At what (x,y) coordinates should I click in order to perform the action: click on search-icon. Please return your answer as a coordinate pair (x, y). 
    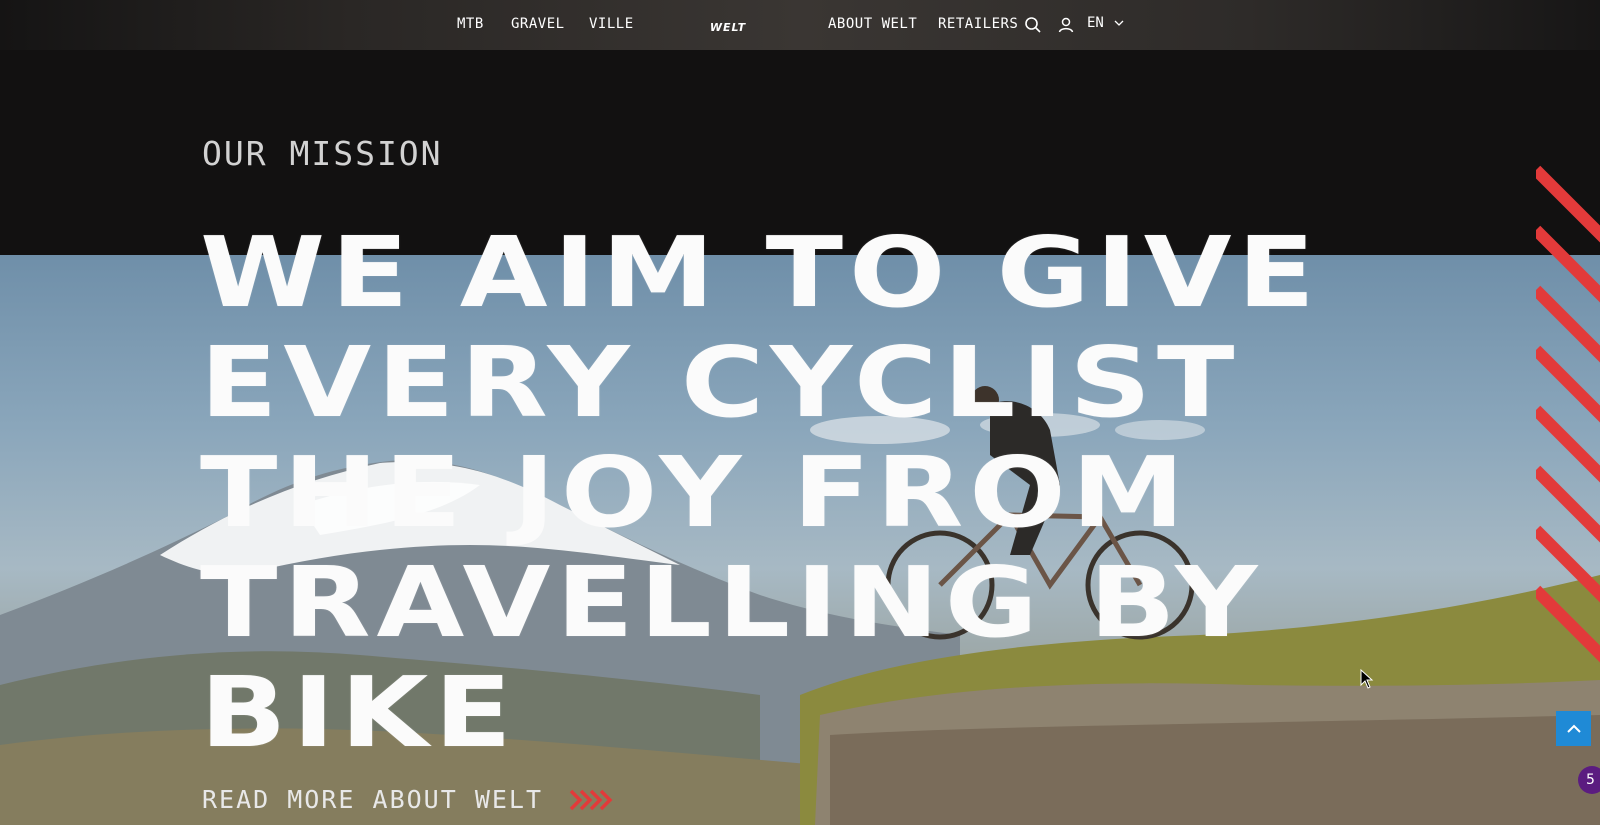
    Looking at the image, I should click on (1033, 25).